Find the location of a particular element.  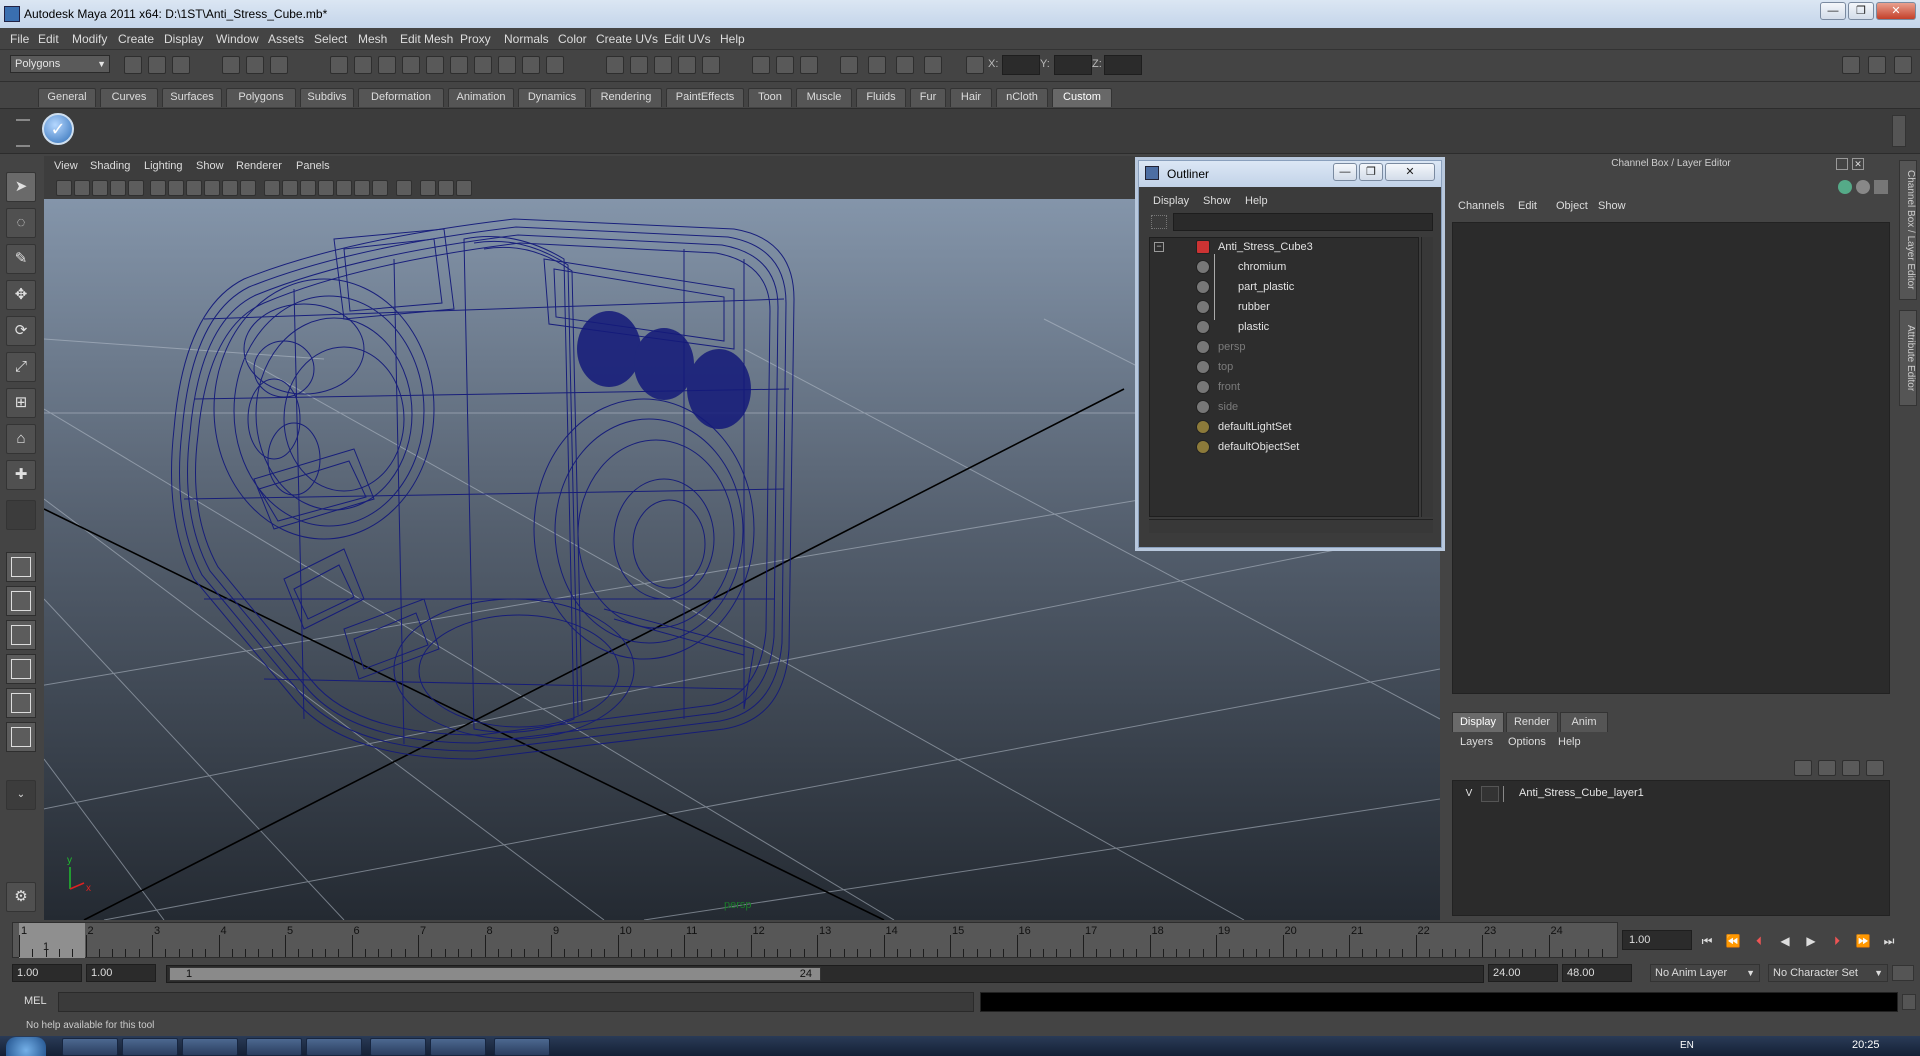

outliner-item: top is located at coordinates (1225, 367).